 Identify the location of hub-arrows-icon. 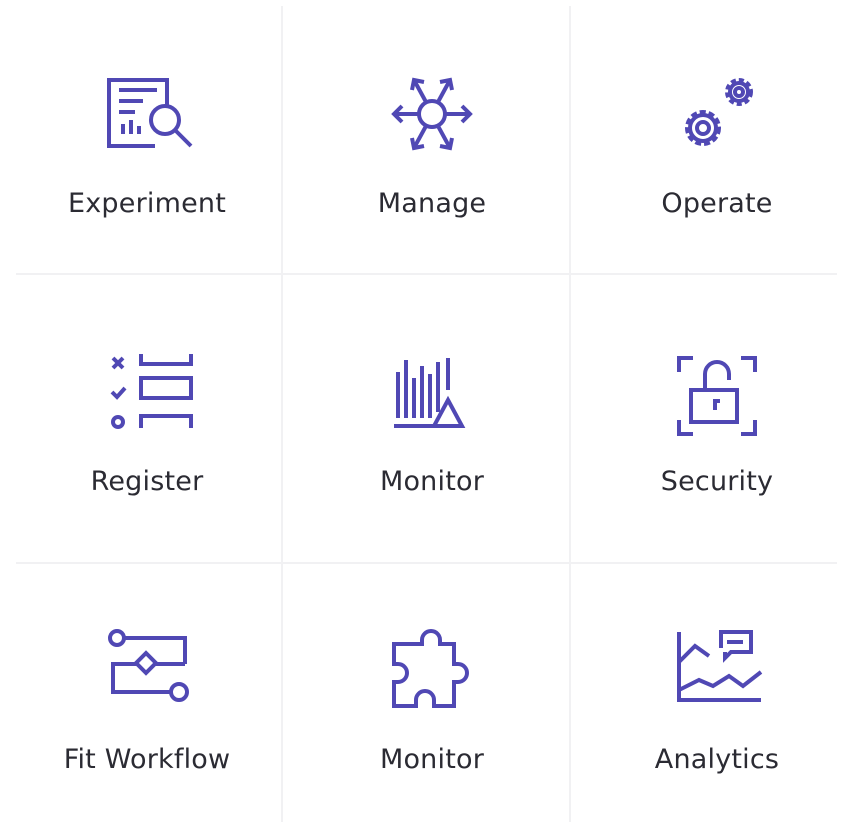
(432, 120).